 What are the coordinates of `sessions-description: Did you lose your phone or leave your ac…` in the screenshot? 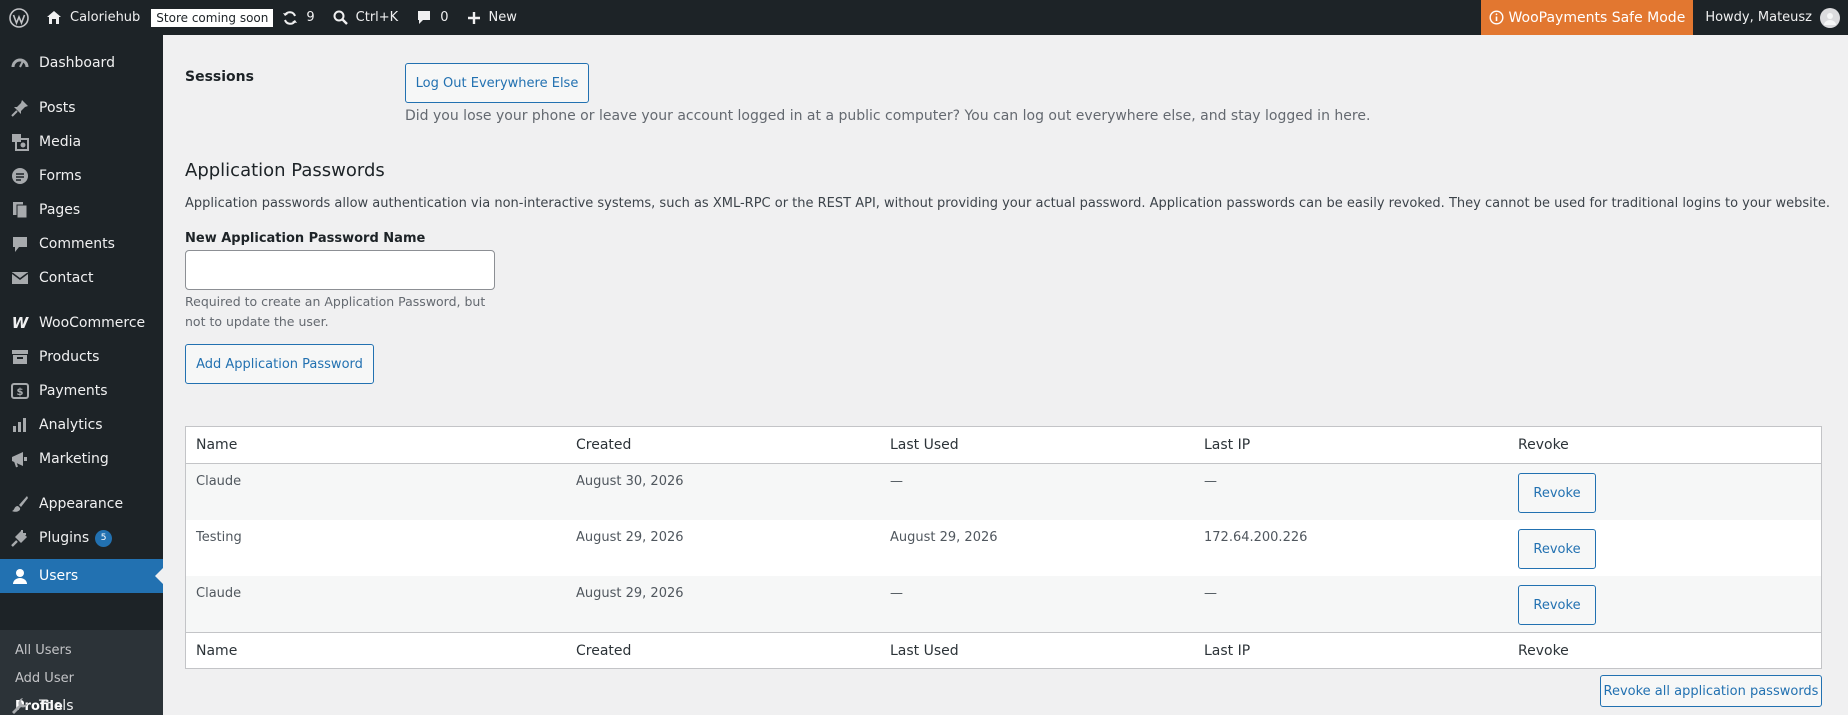 It's located at (888, 116).